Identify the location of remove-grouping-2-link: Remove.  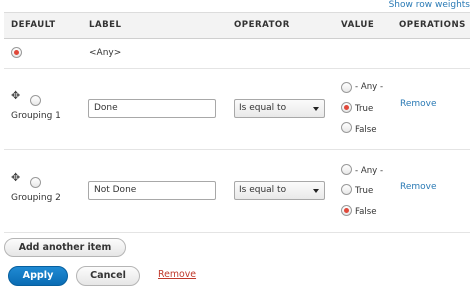
(418, 187).